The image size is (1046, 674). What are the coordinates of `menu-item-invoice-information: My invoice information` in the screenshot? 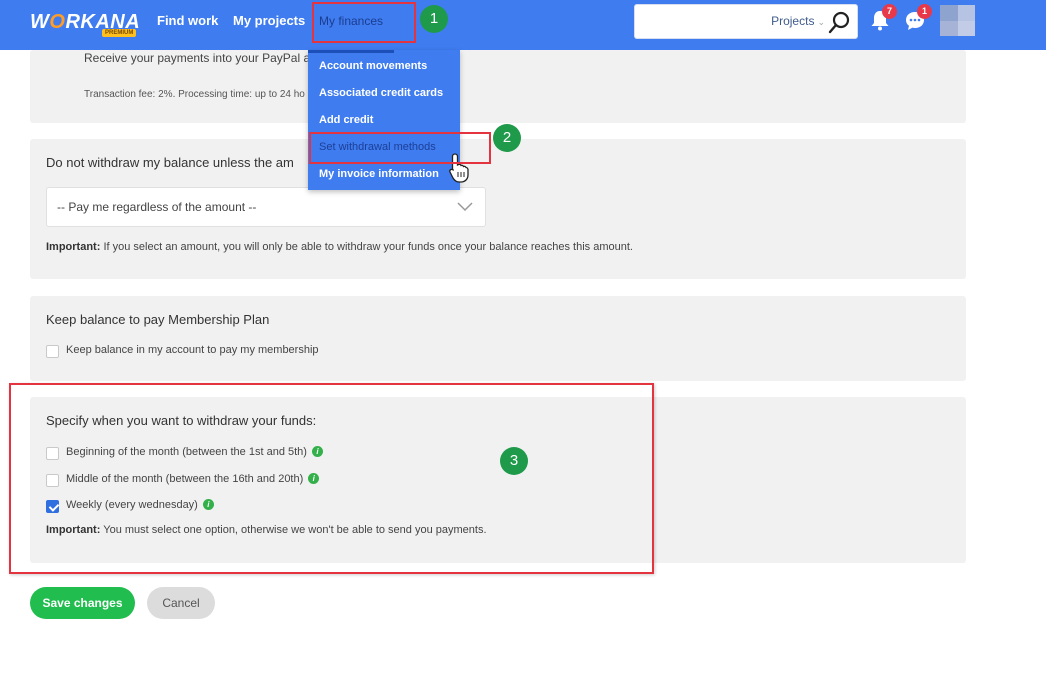 It's located at (379, 174).